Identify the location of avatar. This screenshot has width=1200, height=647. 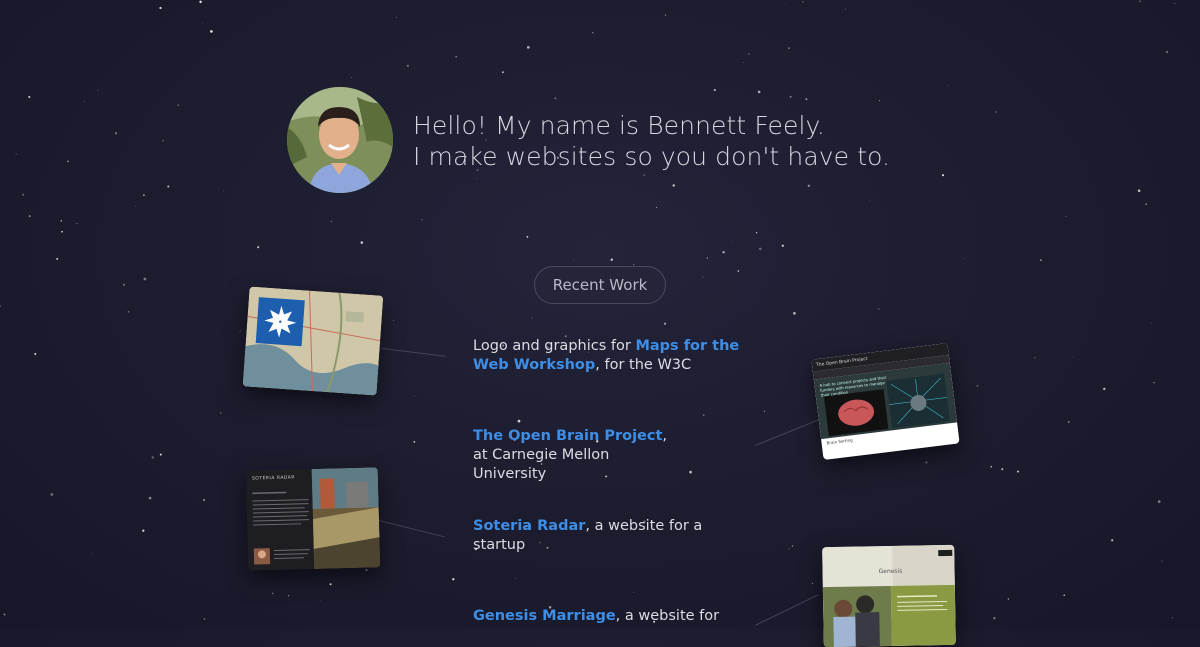
(340, 140).